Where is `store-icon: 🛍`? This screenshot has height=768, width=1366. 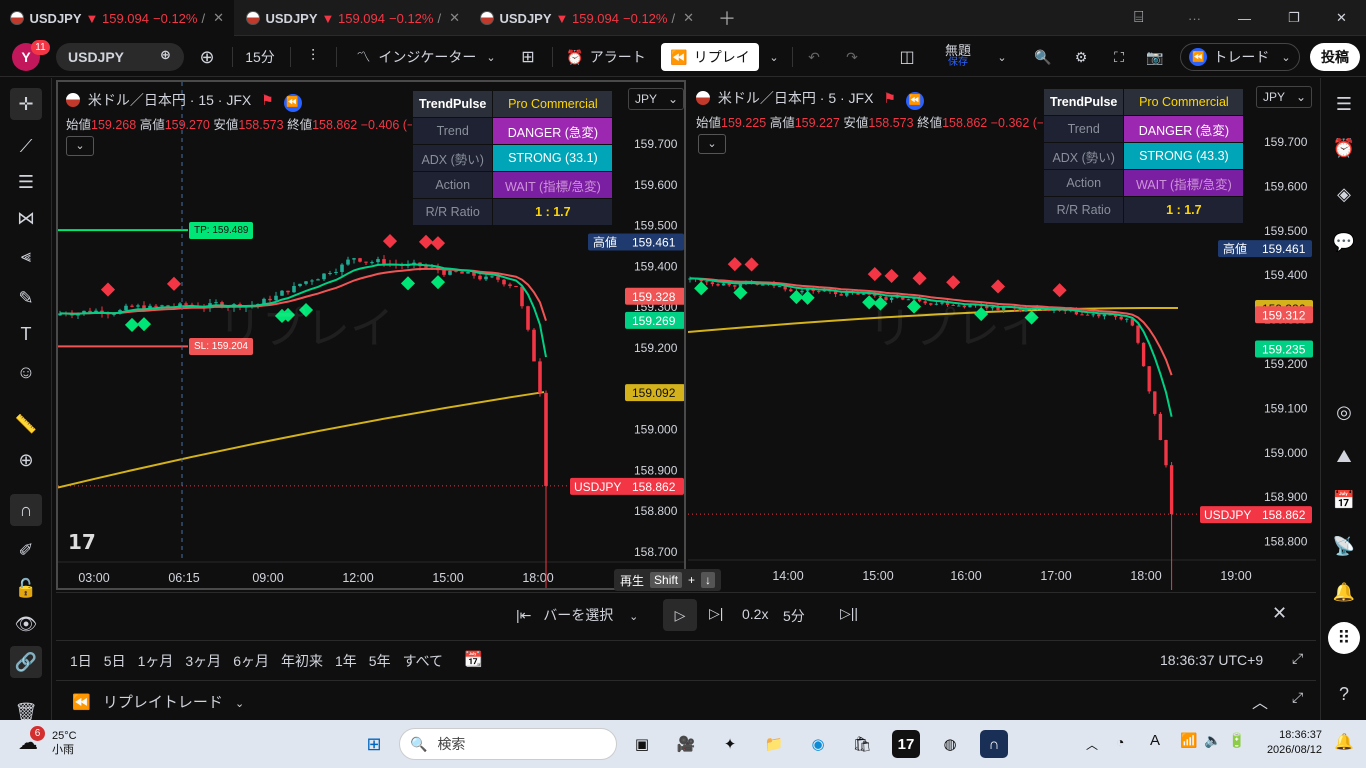 store-icon: 🛍 is located at coordinates (862, 744).